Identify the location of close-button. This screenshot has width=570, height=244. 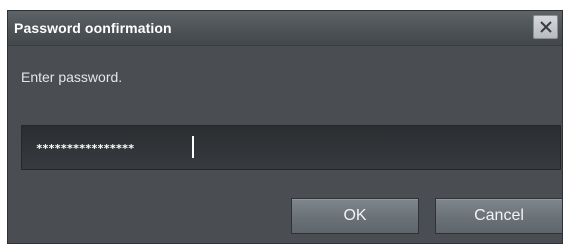
(545, 27).